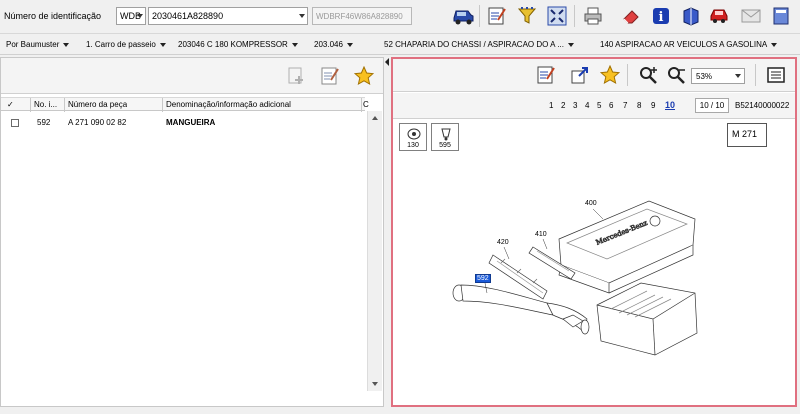  What do you see at coordinates (238, 44) in the screenshot?
I see `breadcrumb-item-model: 203046 C 180 KOMPRESSOR` at bounding box center [238, 44].